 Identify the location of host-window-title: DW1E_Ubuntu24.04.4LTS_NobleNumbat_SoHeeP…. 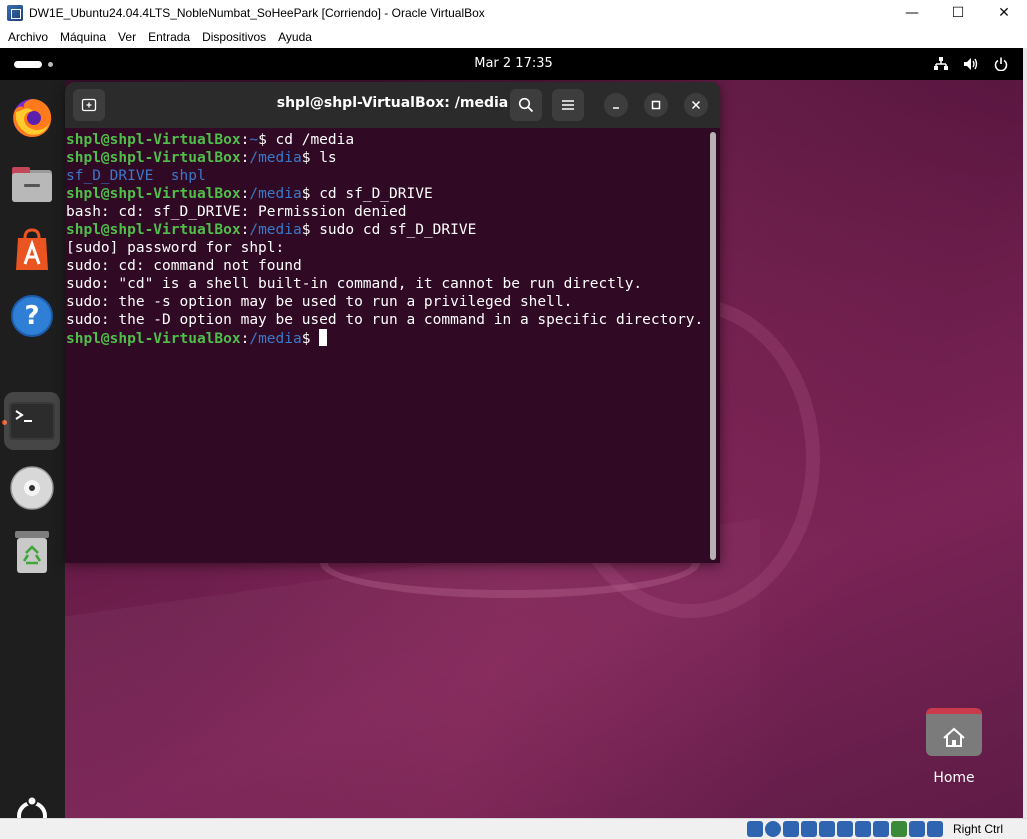
(257, 13).